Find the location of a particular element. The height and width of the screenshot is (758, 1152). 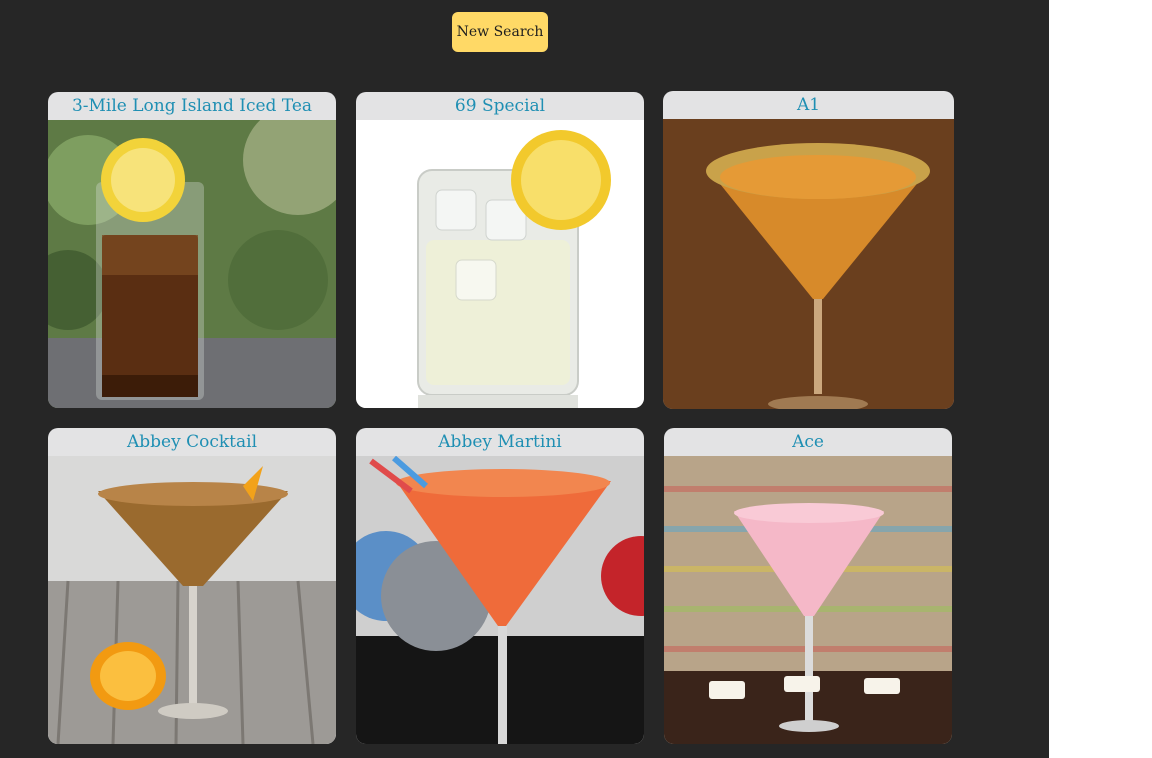

cocktail-card: Ace is located at coordinates (808, 586).